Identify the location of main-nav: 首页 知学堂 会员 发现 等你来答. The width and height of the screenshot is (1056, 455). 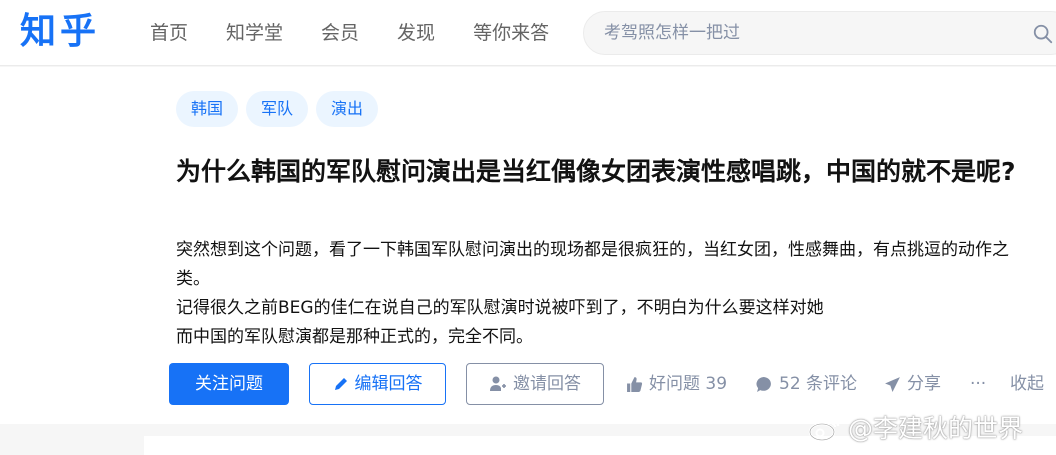
(368, 33).